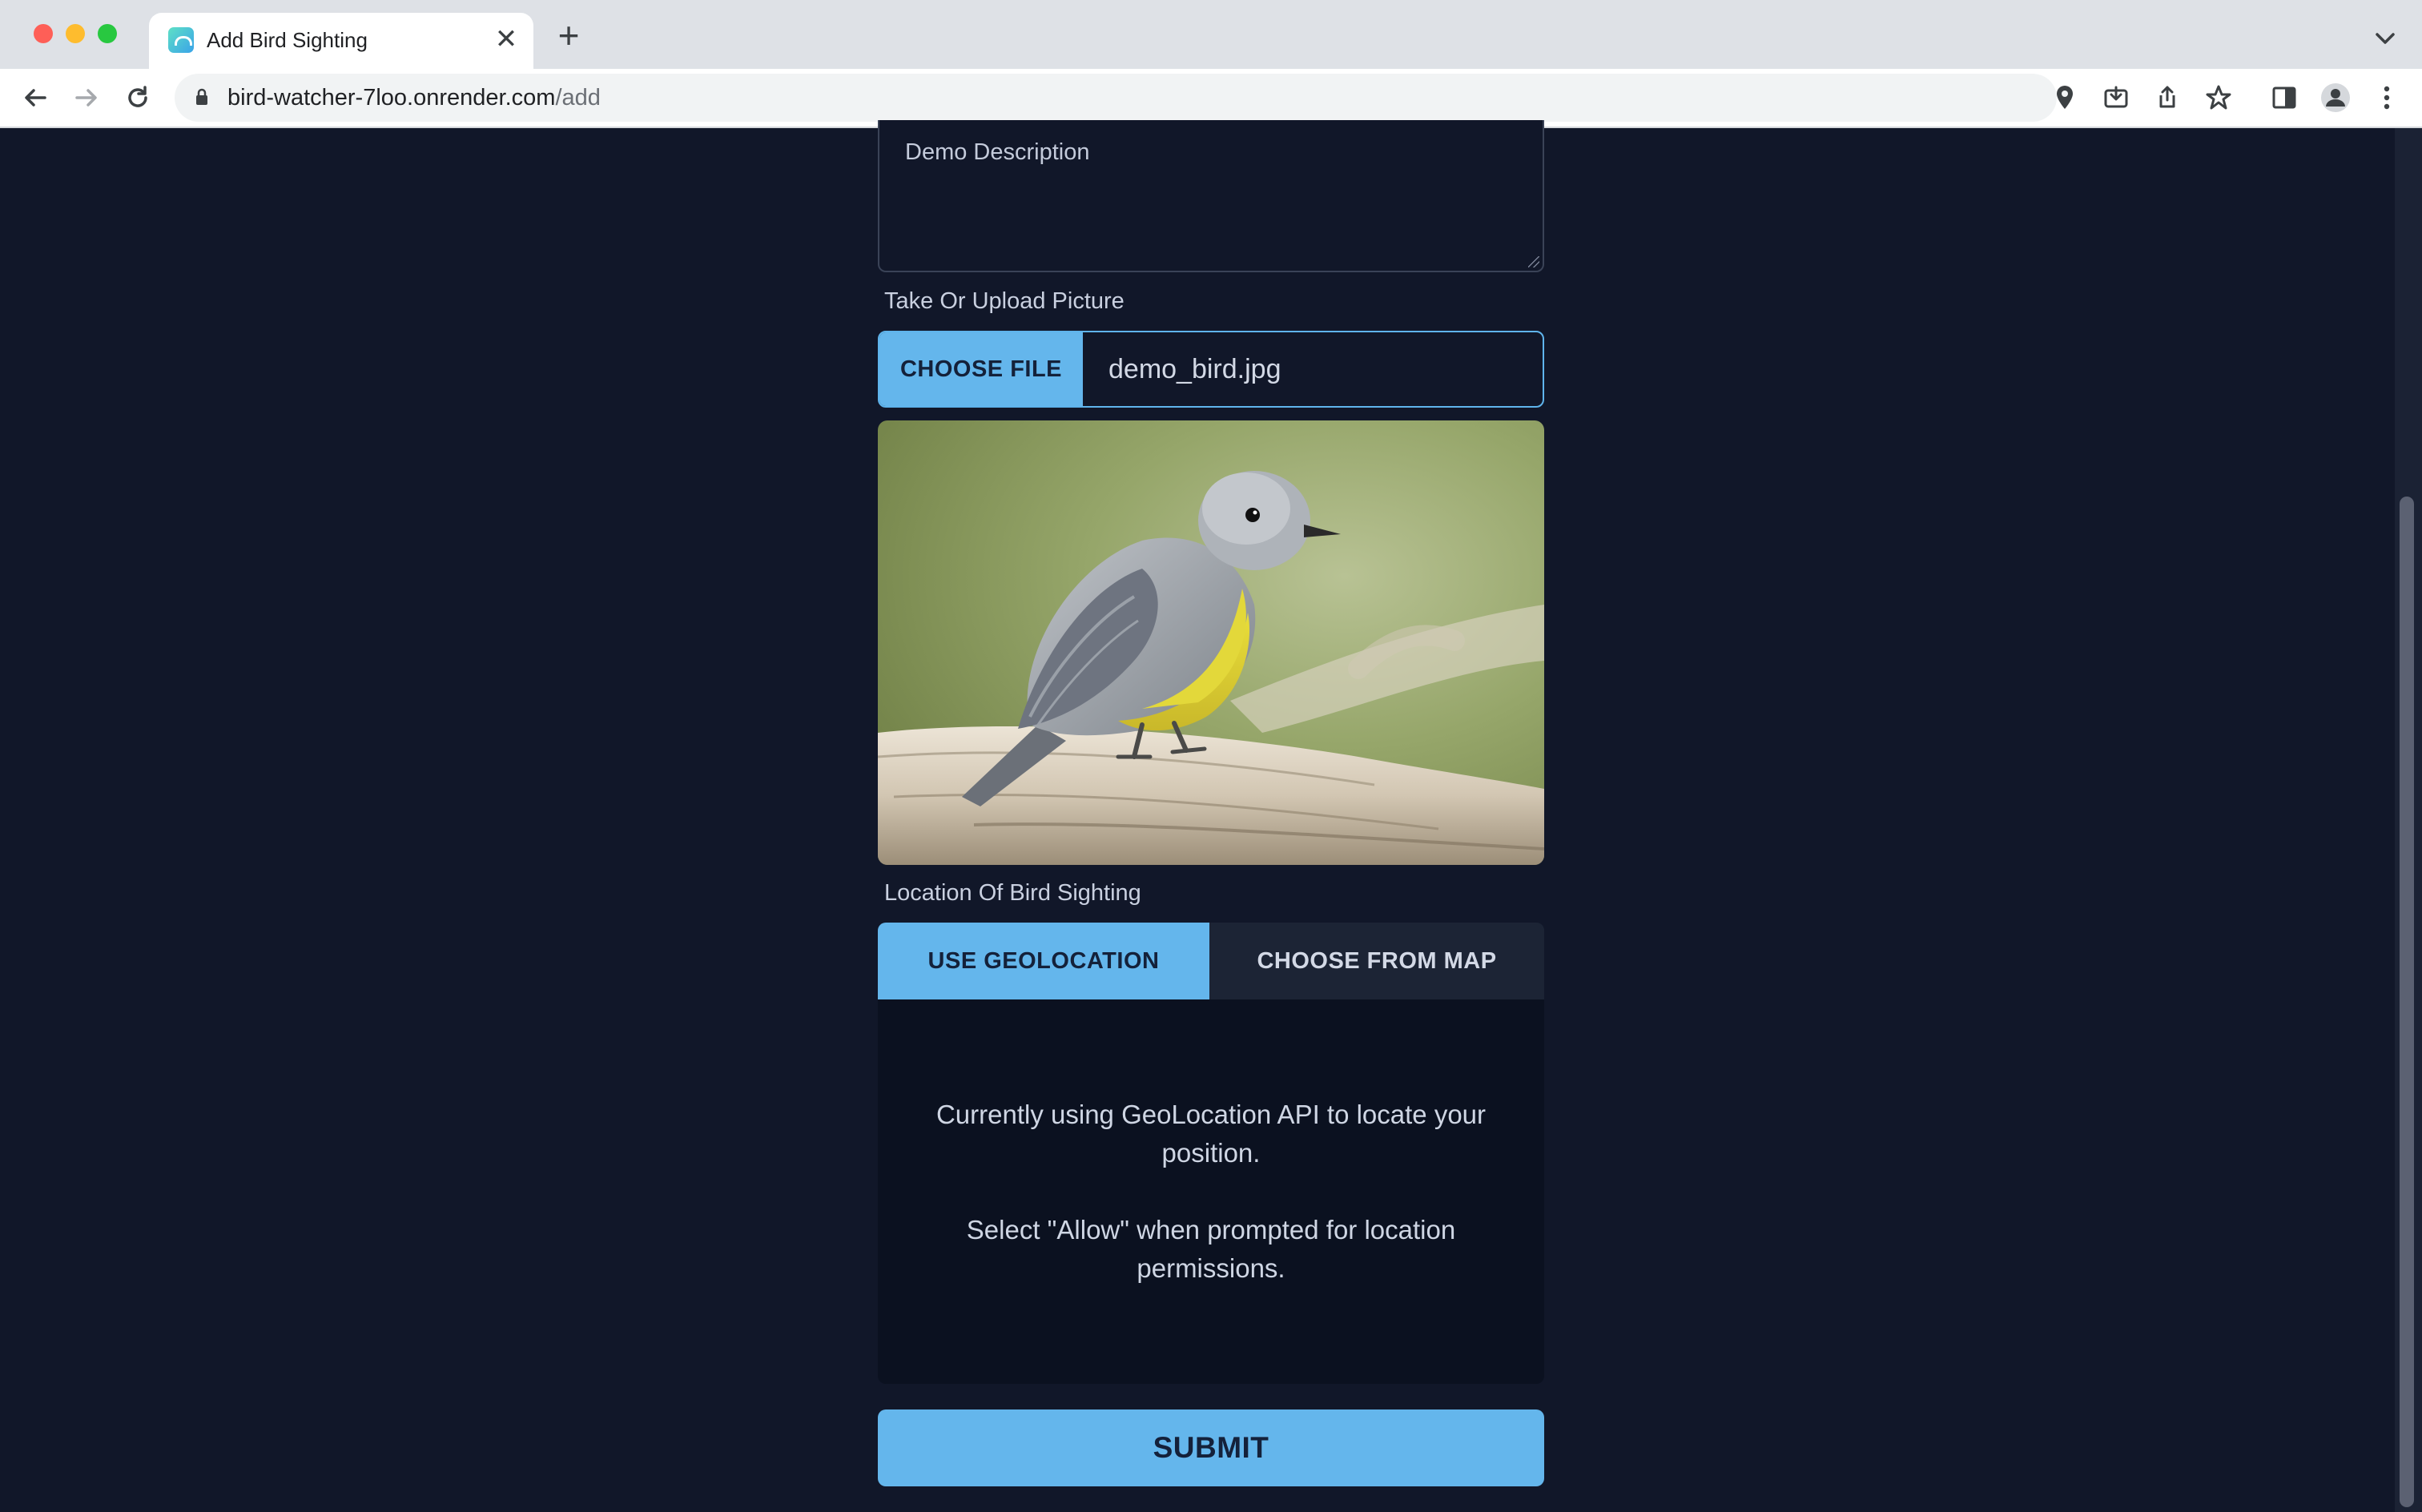 Image resolution: width=2422 pixels, height=1512 pixels. I want to click on url-path: /add, so click(578, 98).